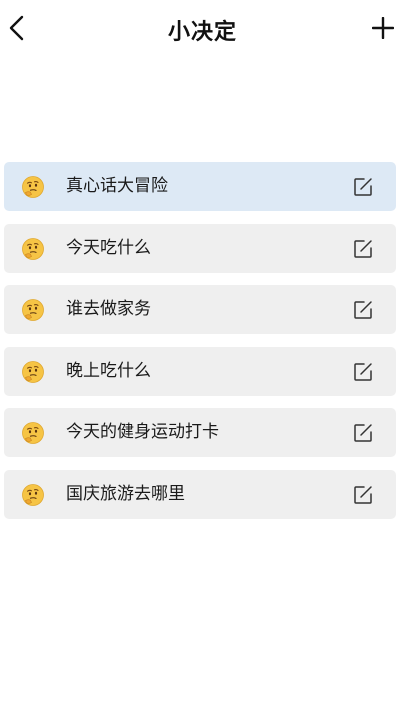 The width and height of the screenshot is (405, 720). I want to click on list-item: 今天的健身运动打卡, so click(200, 432).